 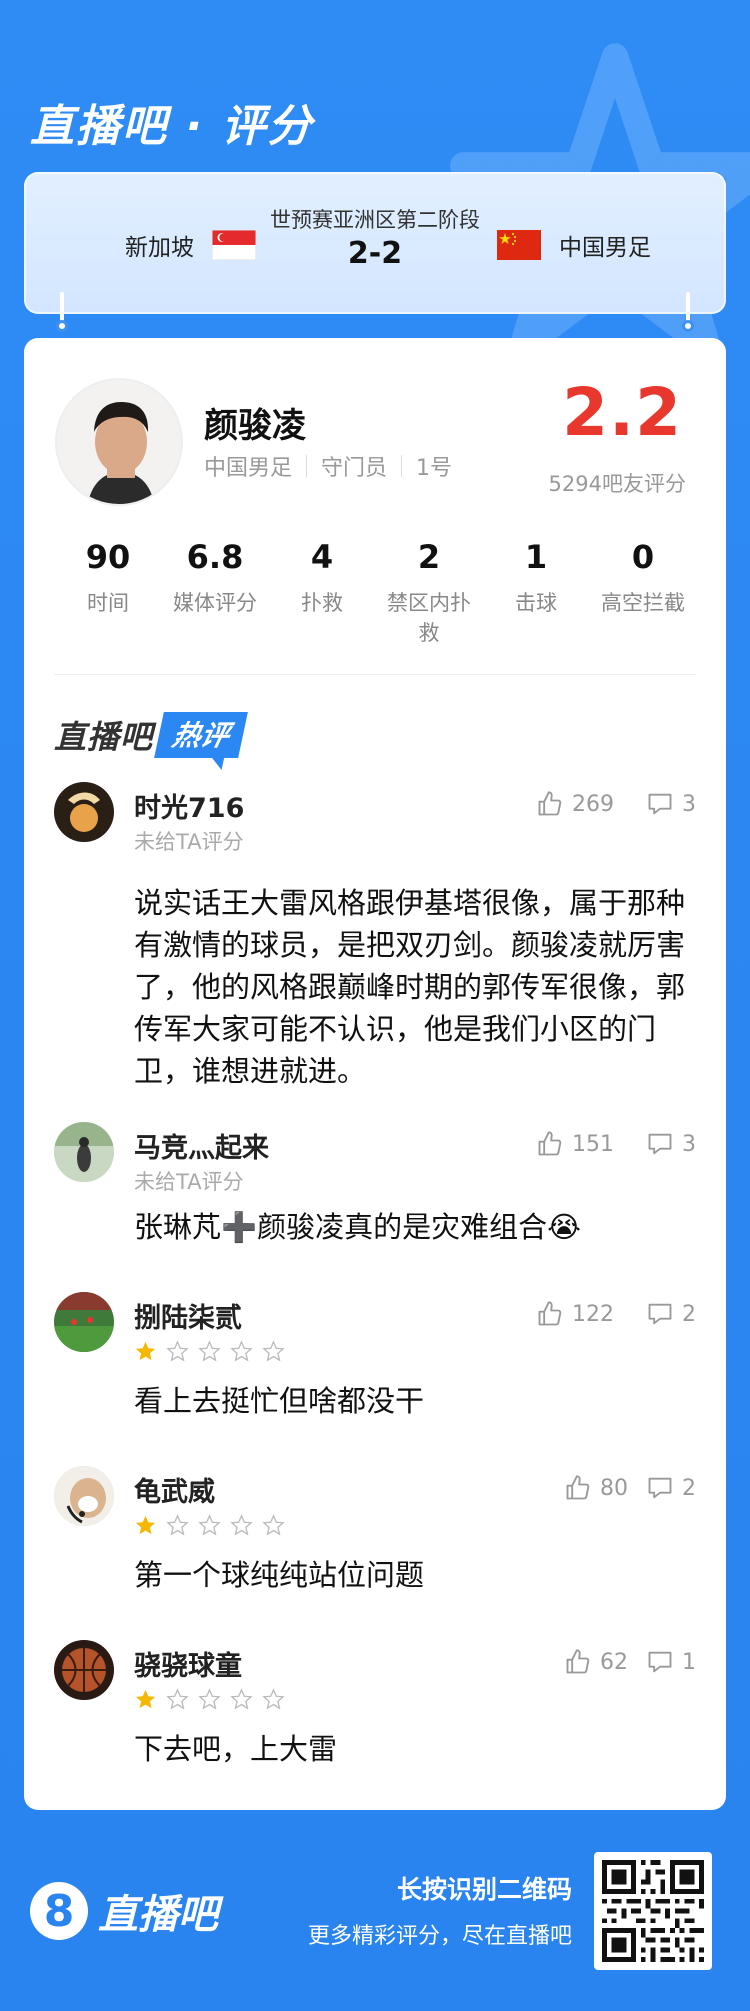 What do you see at coordinates (536, 578) in the screenshot?
I see `stat-punches: 1 击球` at bounding box center [536, 578].